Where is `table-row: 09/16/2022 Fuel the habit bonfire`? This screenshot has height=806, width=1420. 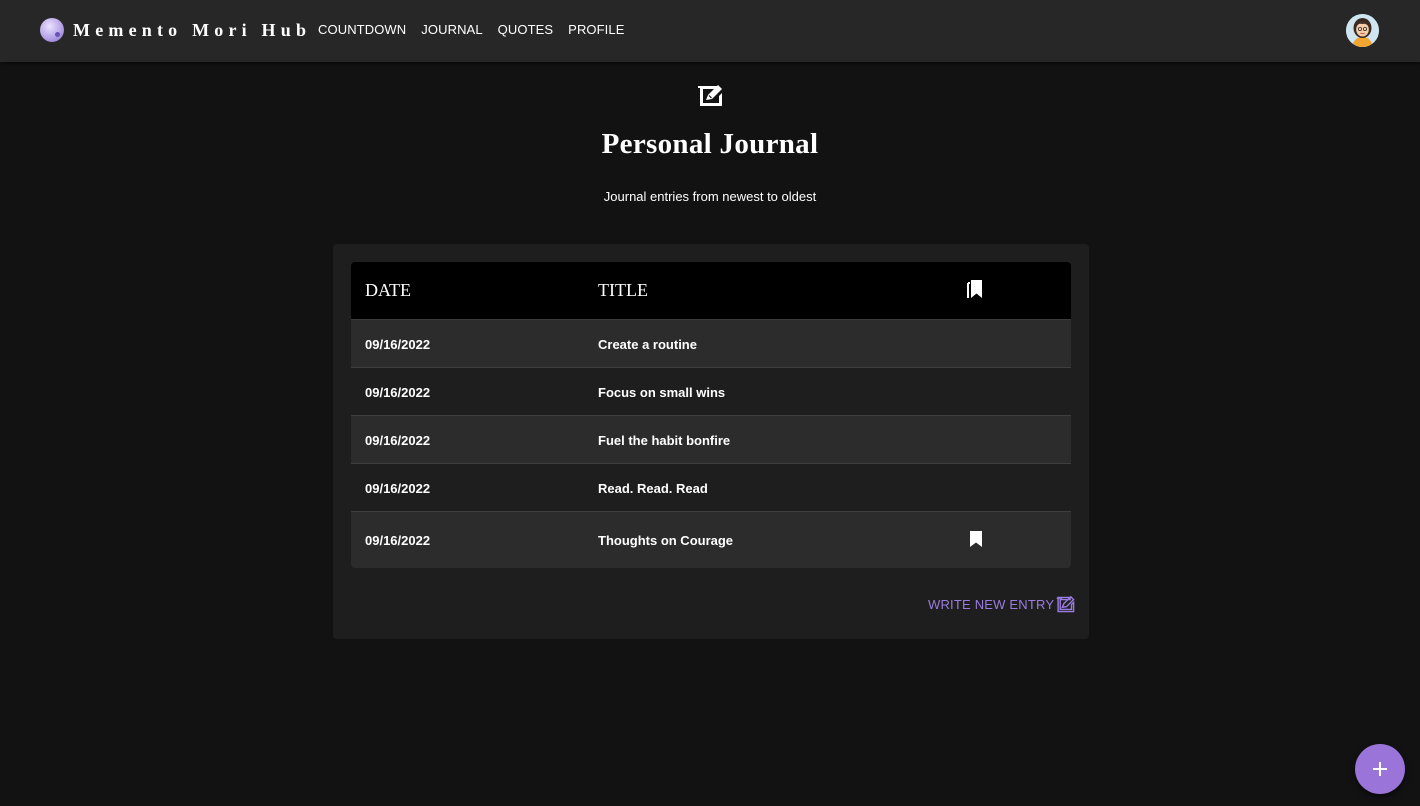 table-row: 09/16/2022 Fuel the habit bonfire is located at coordinates (711, 440).